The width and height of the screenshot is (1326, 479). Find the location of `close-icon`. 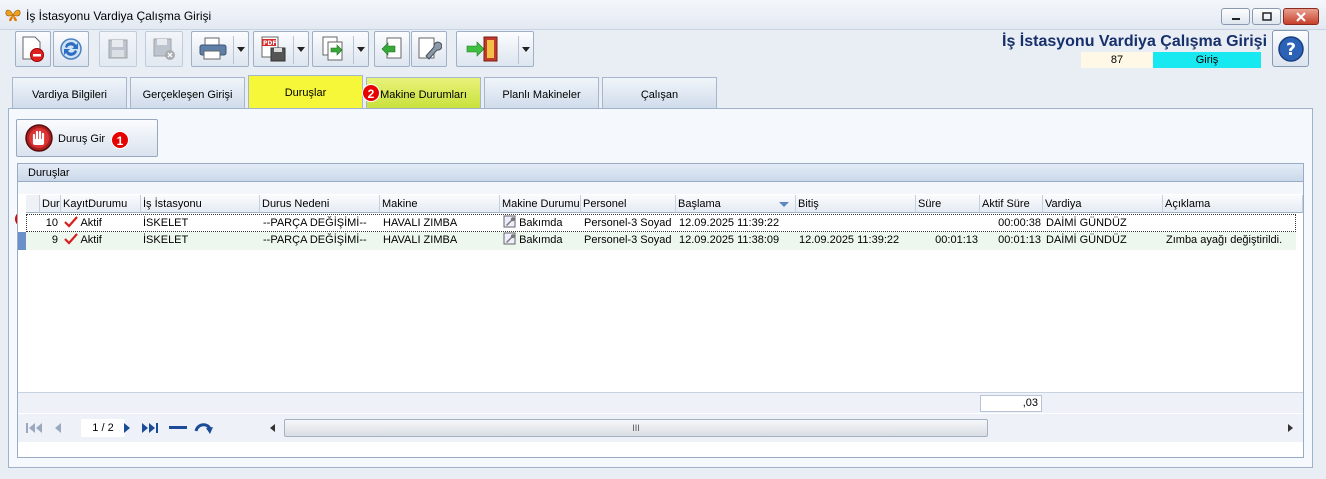

close-icon is located at coordinates (1301, 16).